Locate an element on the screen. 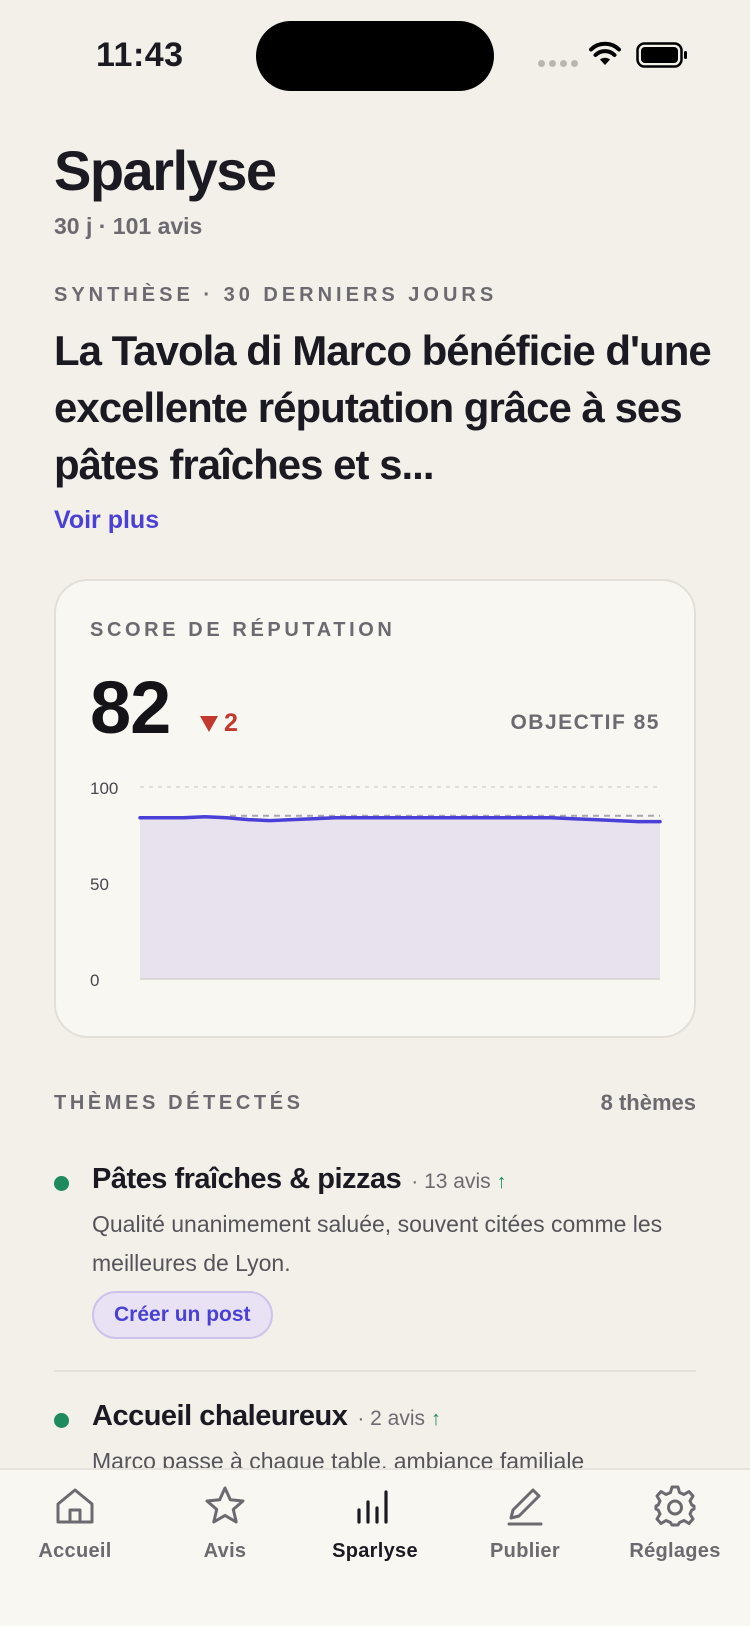 This screenshot has width=750, height=1626. cellular-signal-icon is located at coordinates (558, 63).